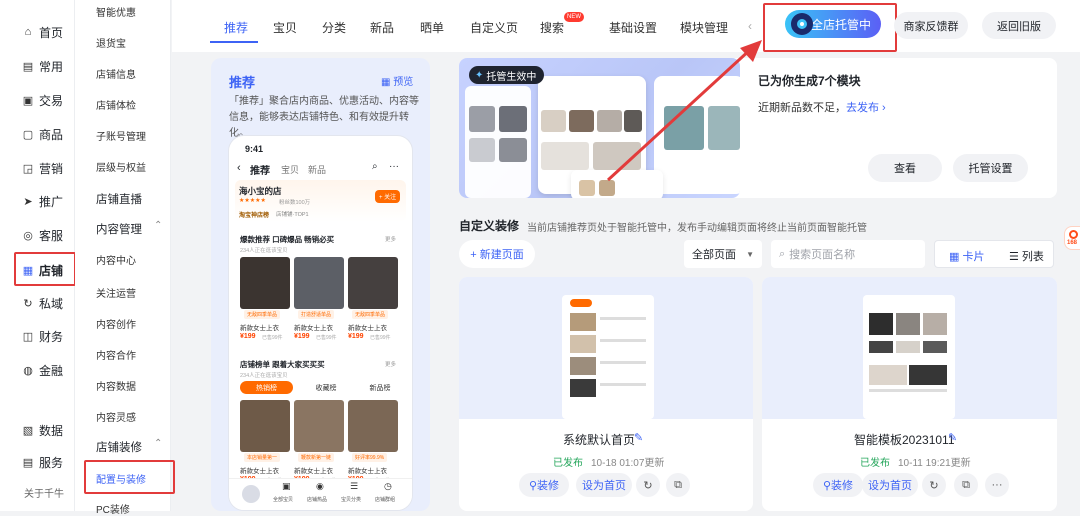 This screenshot has width=1080, height=516. What do you see at coordinates (888, 375) in the screenshot?
I see `mini-product` at bounding box center [888, 375].